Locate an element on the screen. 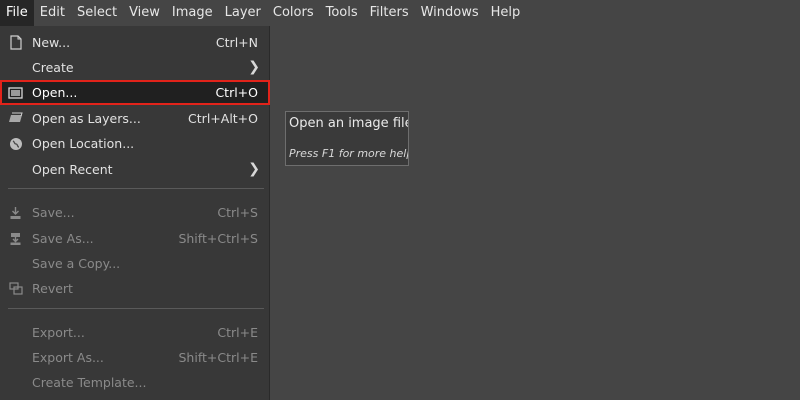 Image resolution: width=800 pixels, height=400 pixels. menu-item-shortcut: Shift+Ctrl+S is located at coordinates (218, 238).